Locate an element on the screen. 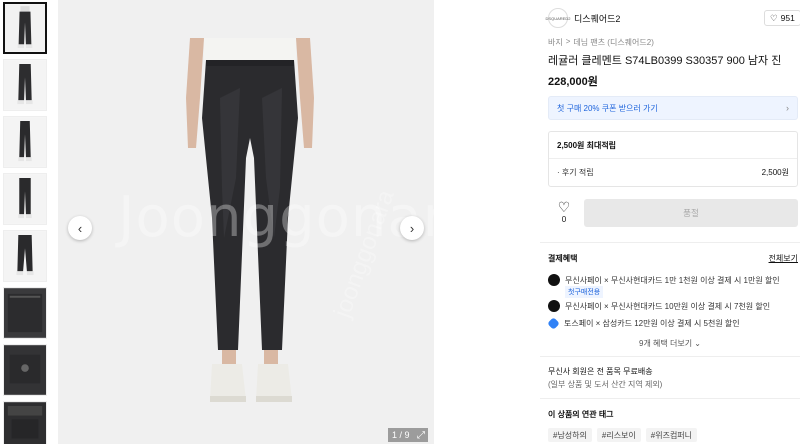  review-points-label: · 후기 적립 is located at coordinates (575, 172).